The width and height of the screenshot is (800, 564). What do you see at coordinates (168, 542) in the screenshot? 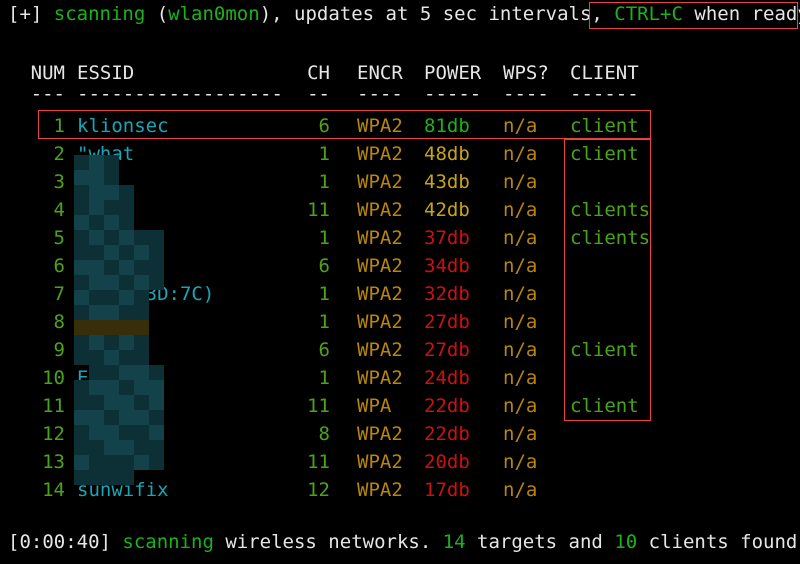
I see `status-action: scanning` at bounding box center [168, 542].